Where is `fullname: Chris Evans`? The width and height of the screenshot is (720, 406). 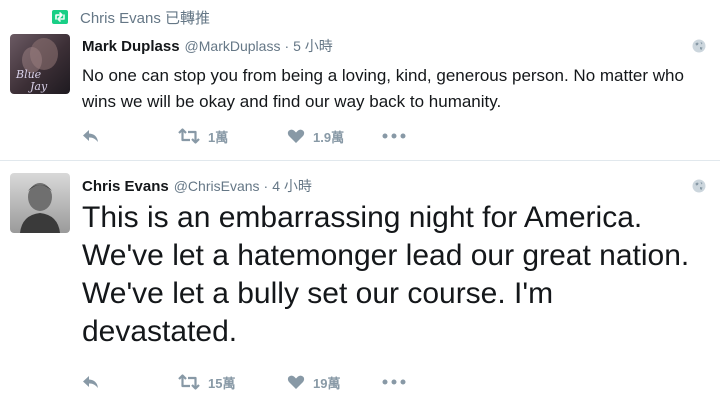 fullname: Chris Evans is located at coordinates (125, 186).